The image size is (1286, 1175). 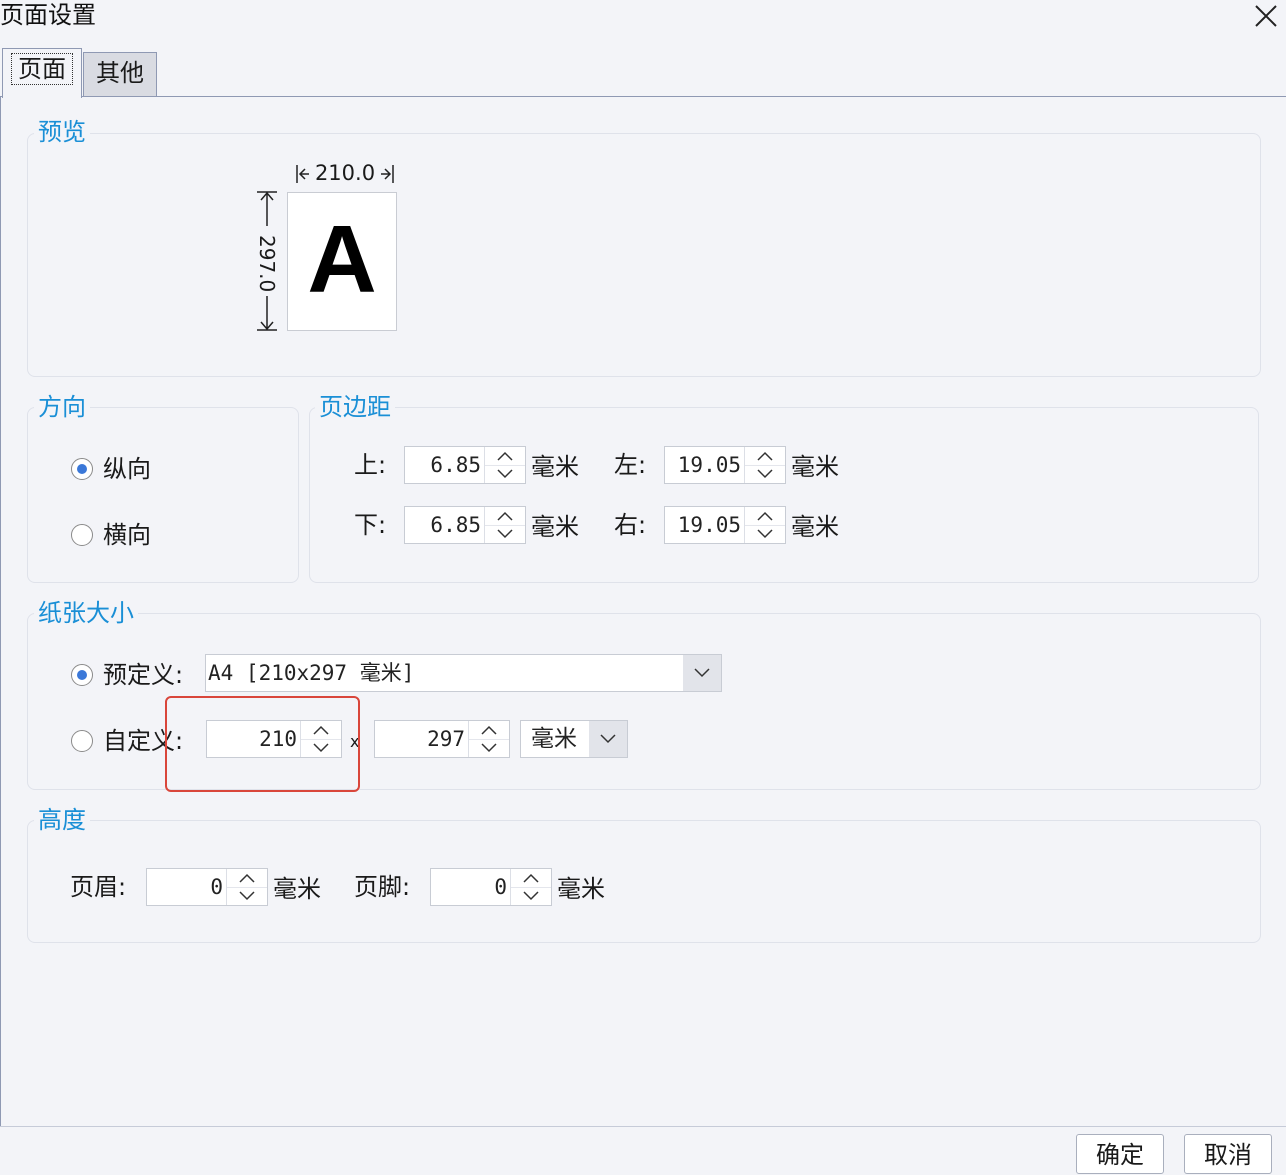 What do you see at coordinates (62, 407) in the screenshot?
I see `orientation-group-title: 方向` at bounding box center [62, 407].